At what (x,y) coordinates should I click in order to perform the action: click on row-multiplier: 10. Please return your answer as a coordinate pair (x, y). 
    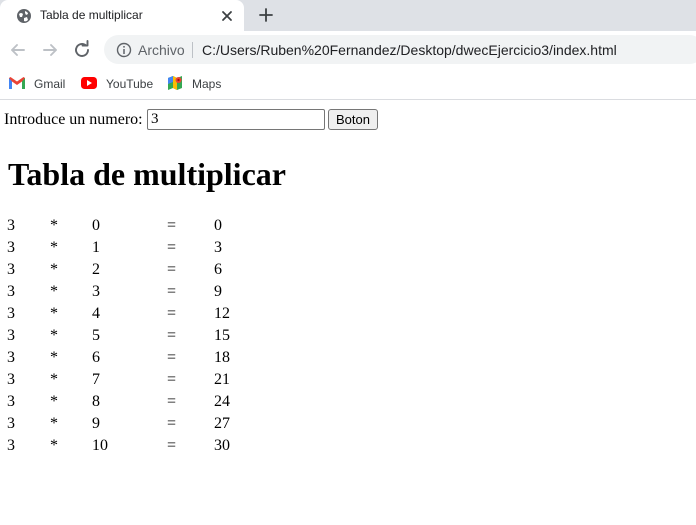
    Looking at the image, I should click on (100, 445).